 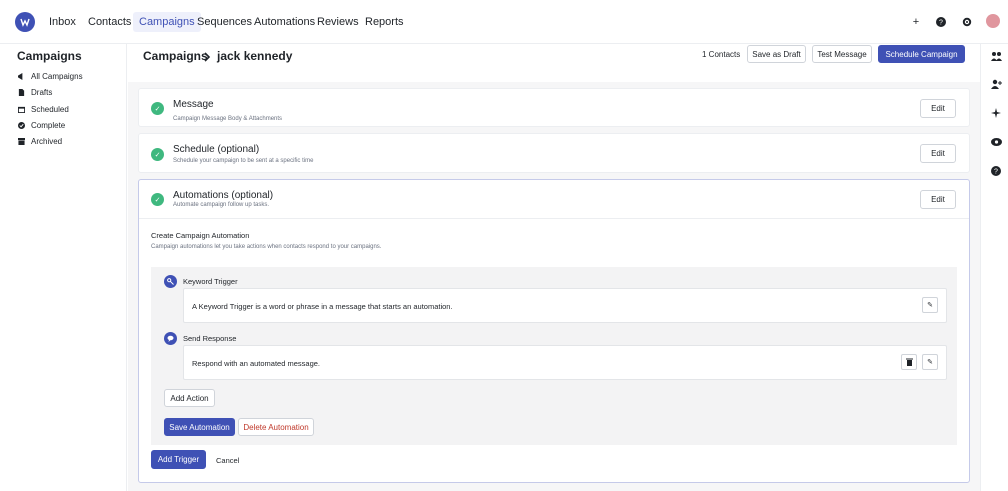 What do you see at coordinates (938, 153) in the screenshot?
I see `edit-schedule-button: Edit` at bounding box center [938, 153].